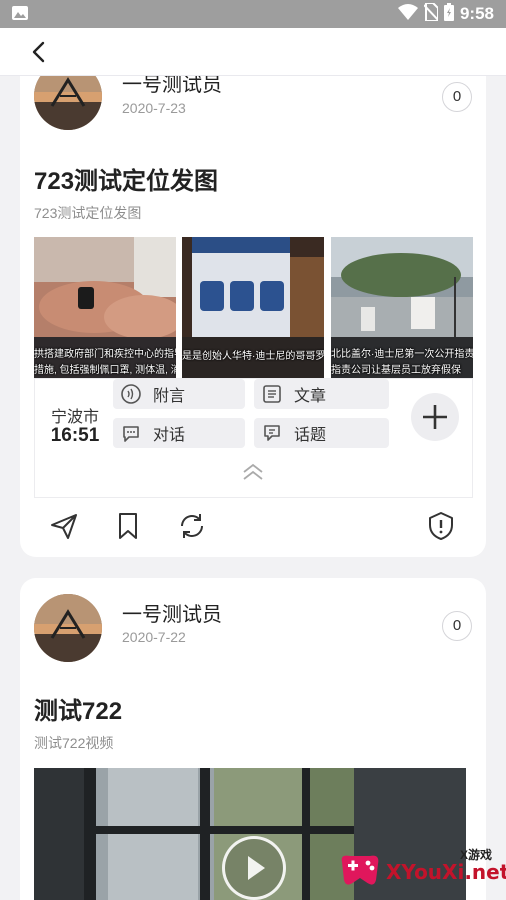 This screenshot has height=900, width=506. I want to click on send-icon, so click(64, 526).